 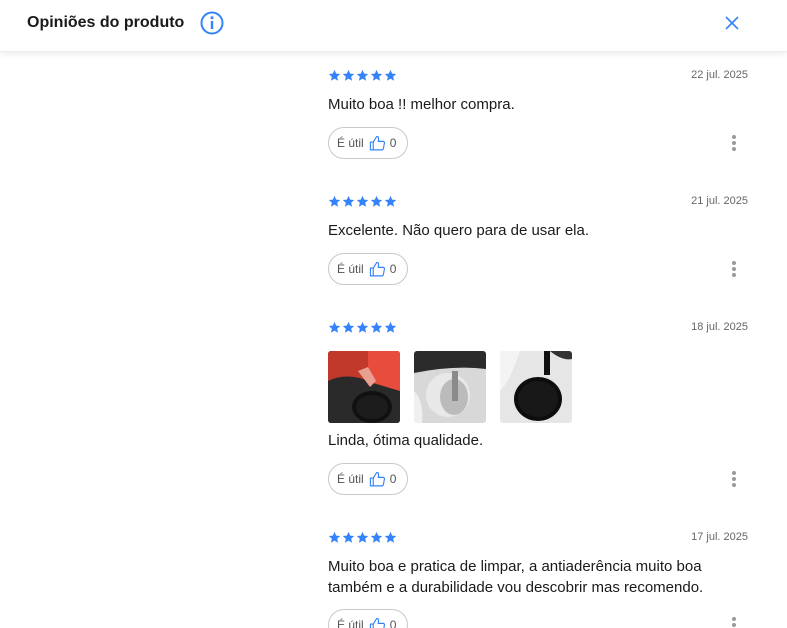 I want to click on page-title: Opiniões do produto, so click(x=106, y=22).